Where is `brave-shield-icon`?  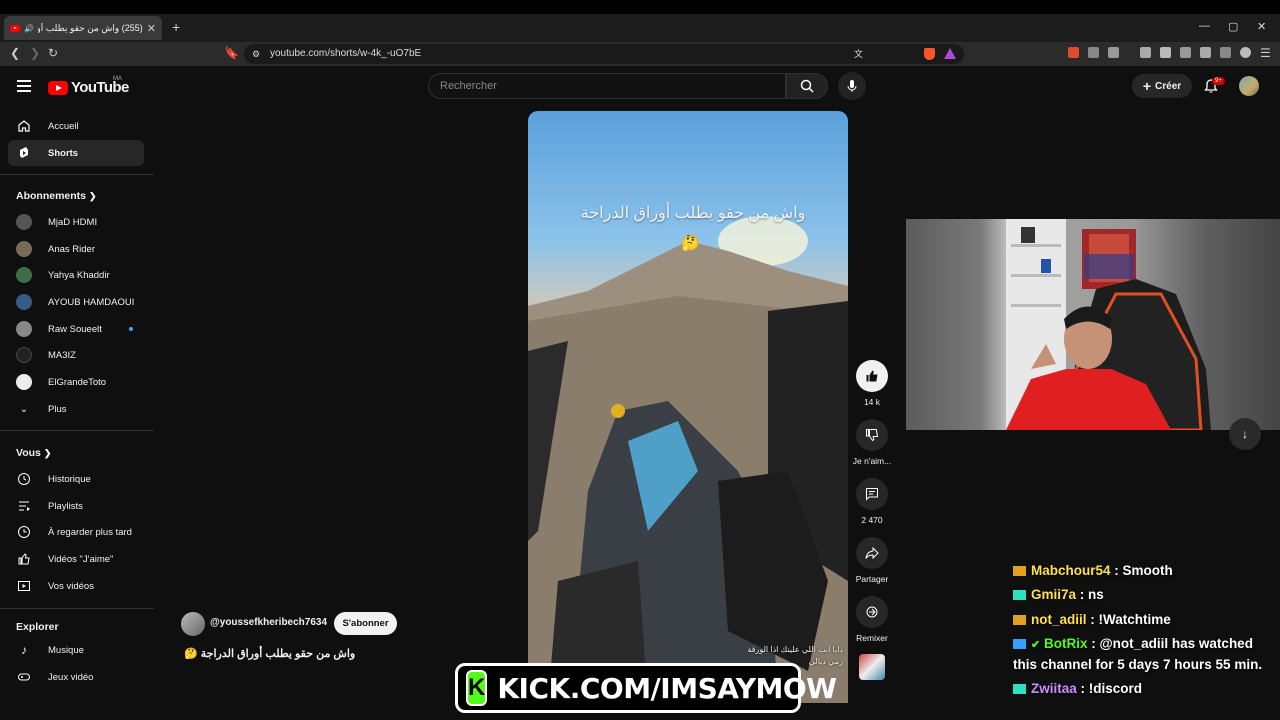 brave-shield-icon is located at coordinates (929, 54).